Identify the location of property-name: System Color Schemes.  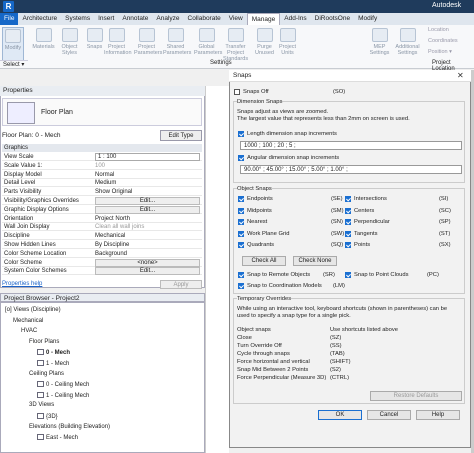
(35, 271).